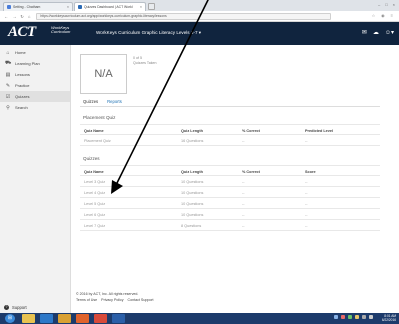 This screenshot has width=399, height=324. What do you see at coordinates (22, 96) in the screenshot?
I see `sidebar-item-label: Quizzes` at bounding box center [22, 96].